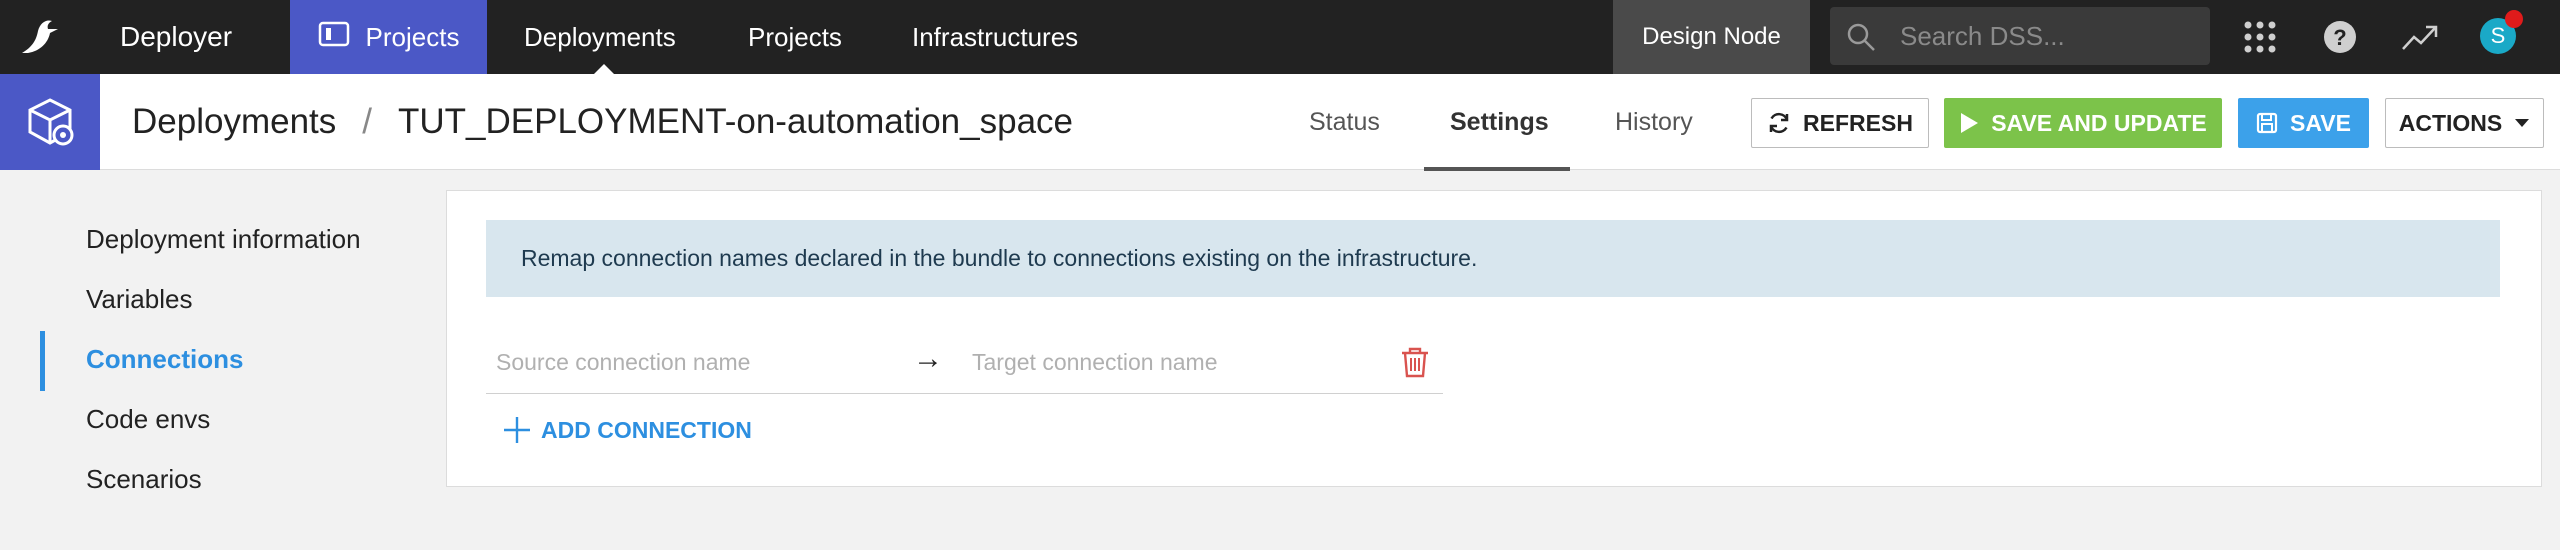  Describe the element at coordinates (604, 69) in the screenshot. I see `active-nav-caret` at that location.